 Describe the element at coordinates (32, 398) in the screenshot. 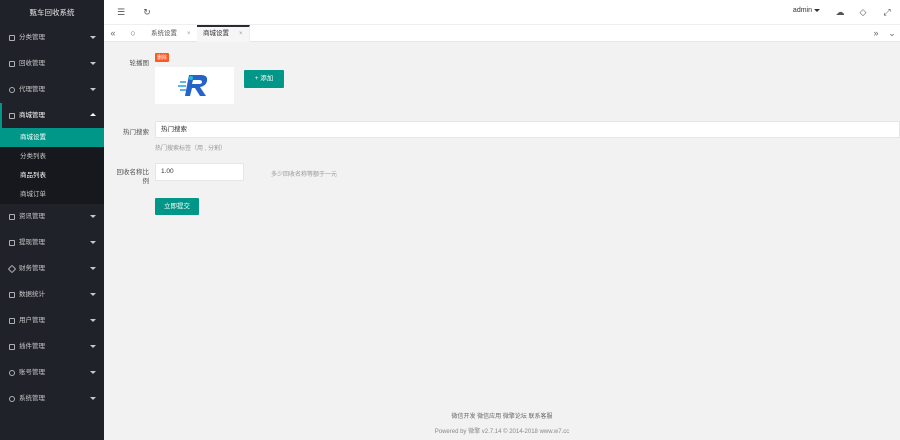

I see `sidebar-item-label: 系统管理` at that location.